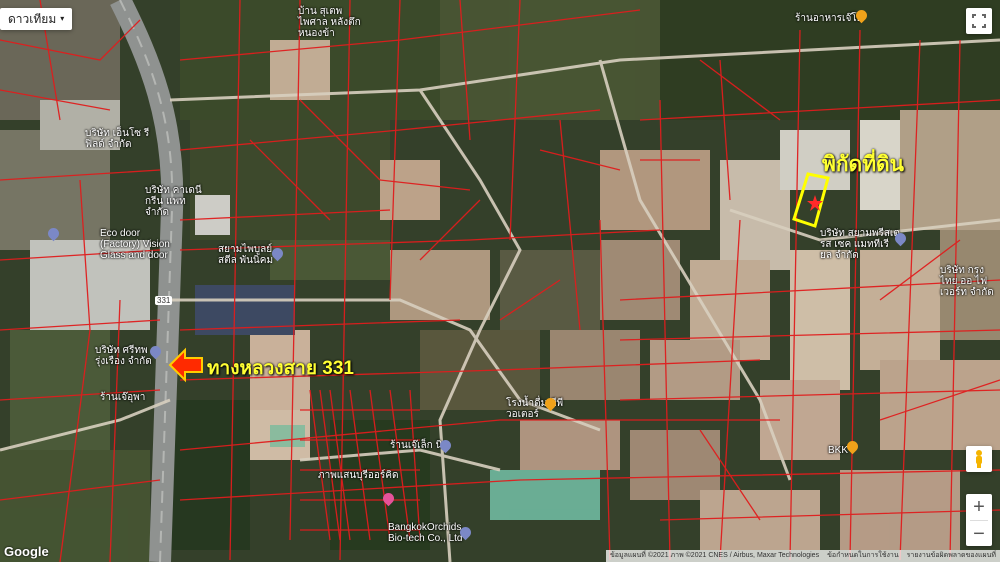  I want to click on poi-saenburi-orchid: ภาพแสนบุรีออร์คิด, so click(358, 475).